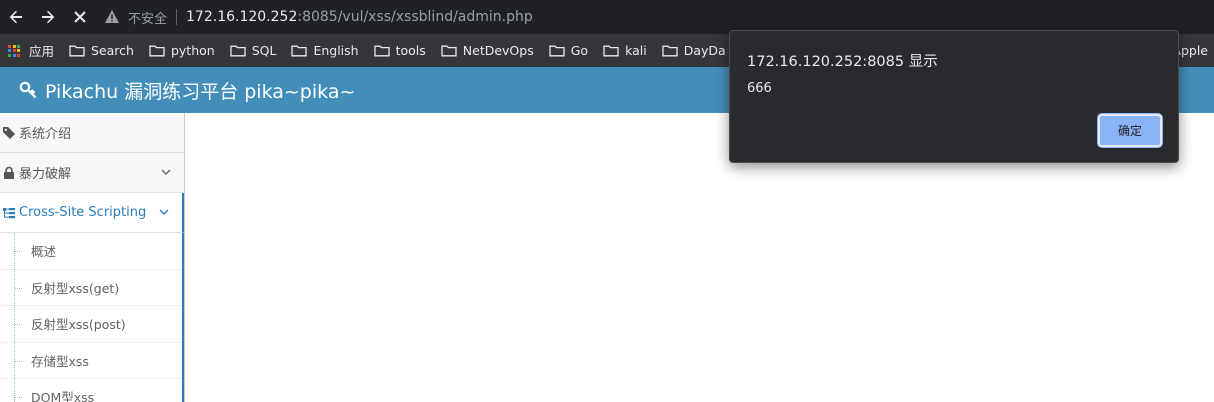  What do you see at coordinates (112, 50) in the screenshot?
I see `bookmark-label: Search` at bounding box center [112, 50].